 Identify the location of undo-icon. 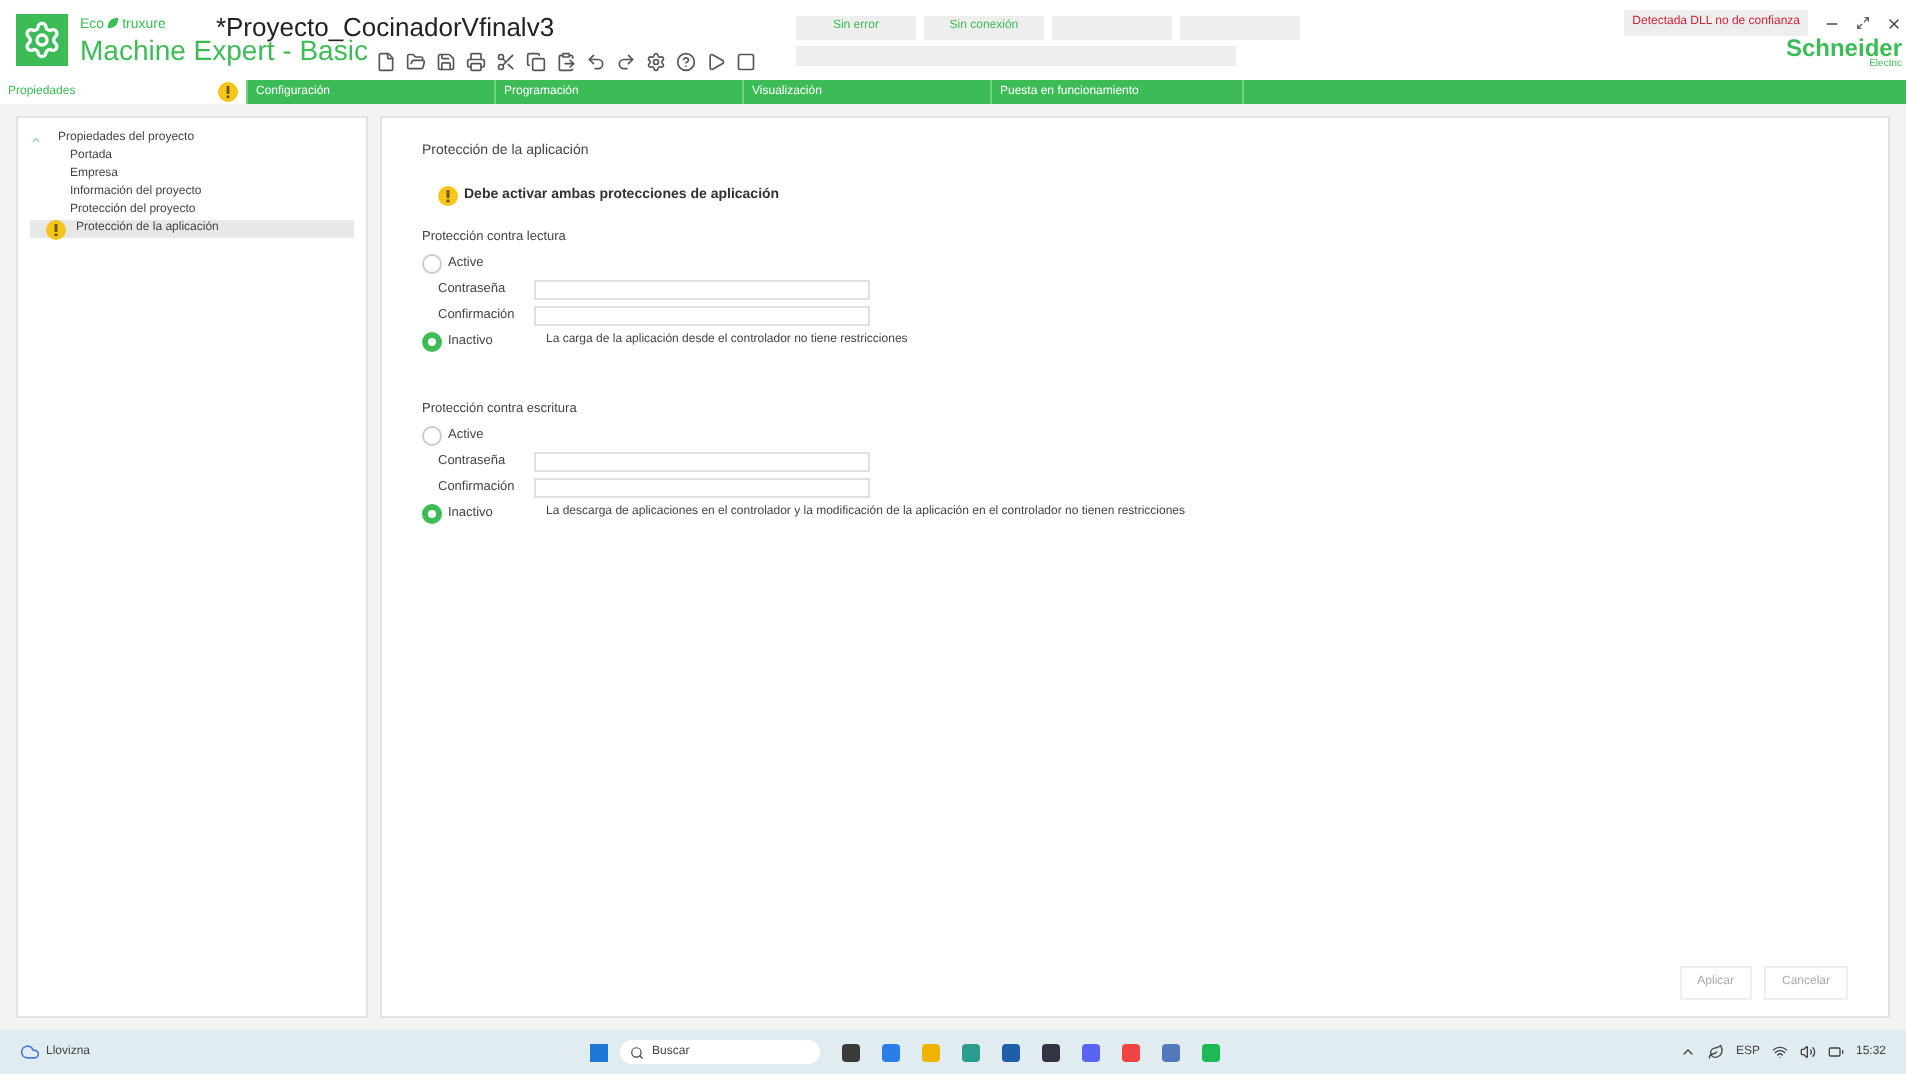
(595, 61).